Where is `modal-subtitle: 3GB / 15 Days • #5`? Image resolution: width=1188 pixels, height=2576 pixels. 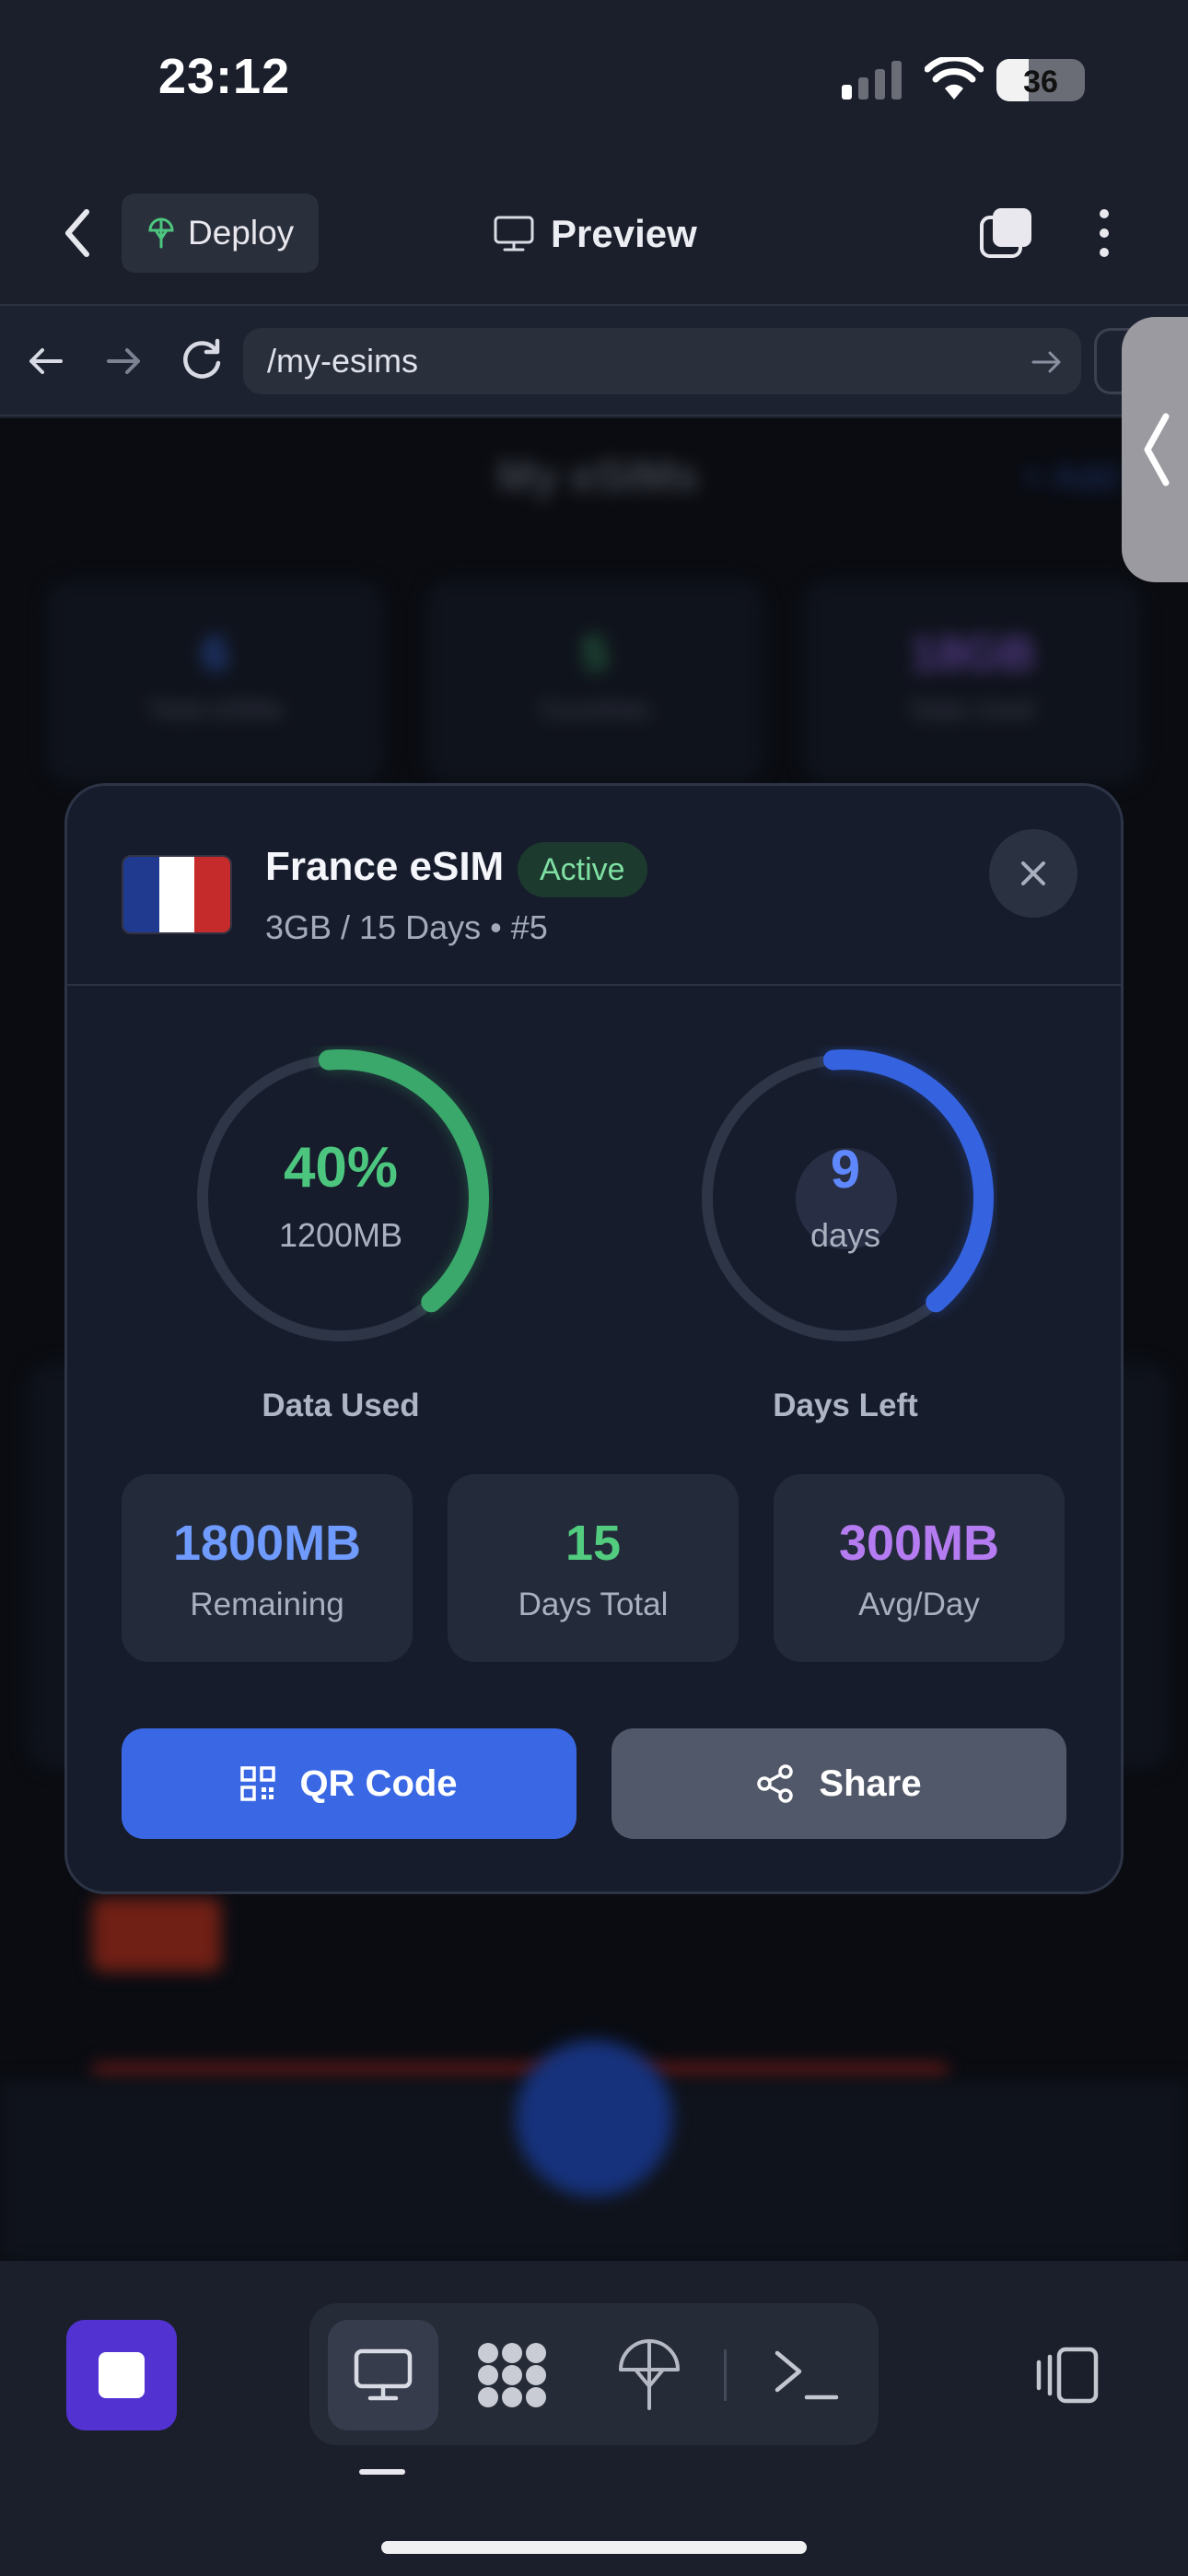 modal-subtitle: 3GB / 15 Days • #5 is located at coordinates (406, 927).